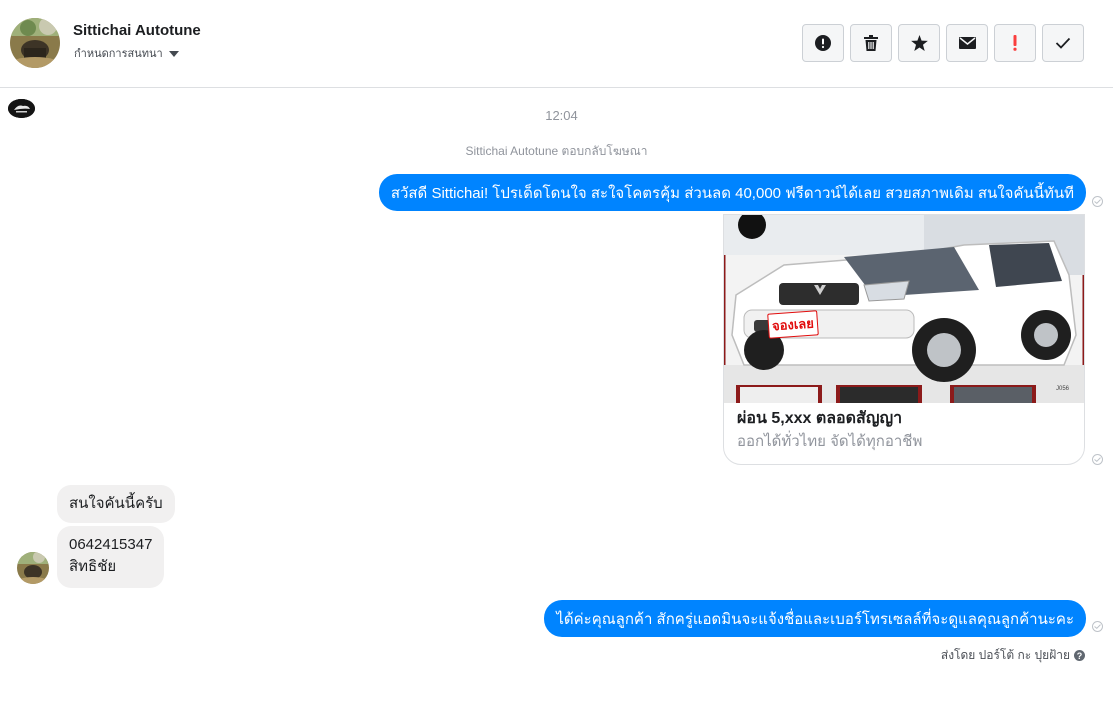  I want to click on delete-button, so click(871, 43).